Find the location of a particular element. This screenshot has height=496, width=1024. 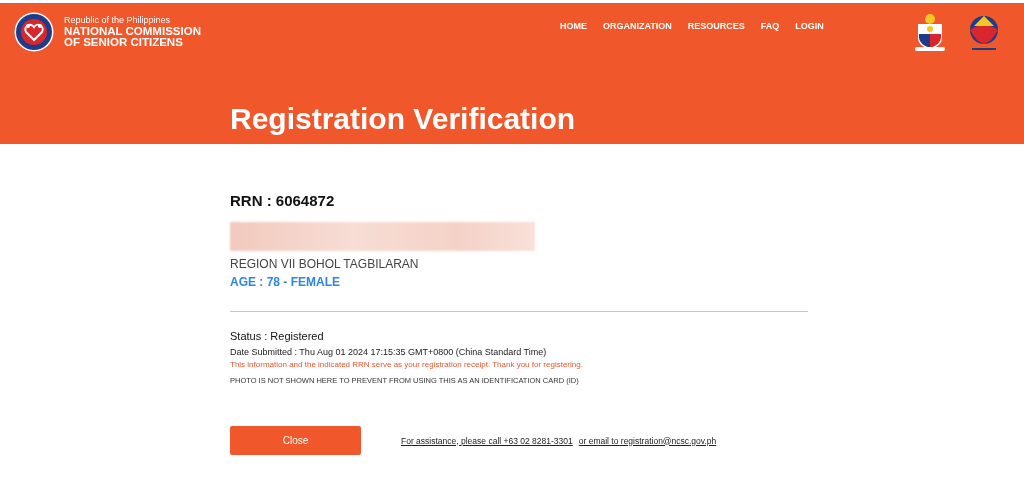

nav-link: HOME is located at coordinates (573, 26).